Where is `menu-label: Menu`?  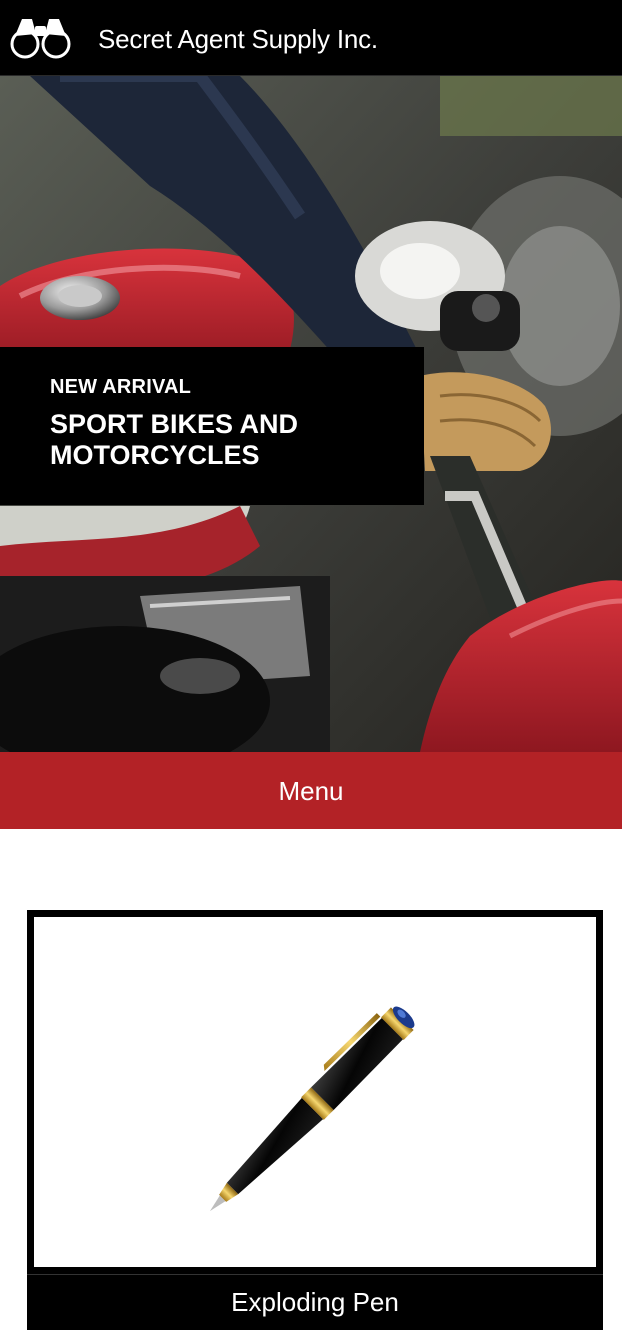
menu-label: Menu is located at coordinates (311, 790).